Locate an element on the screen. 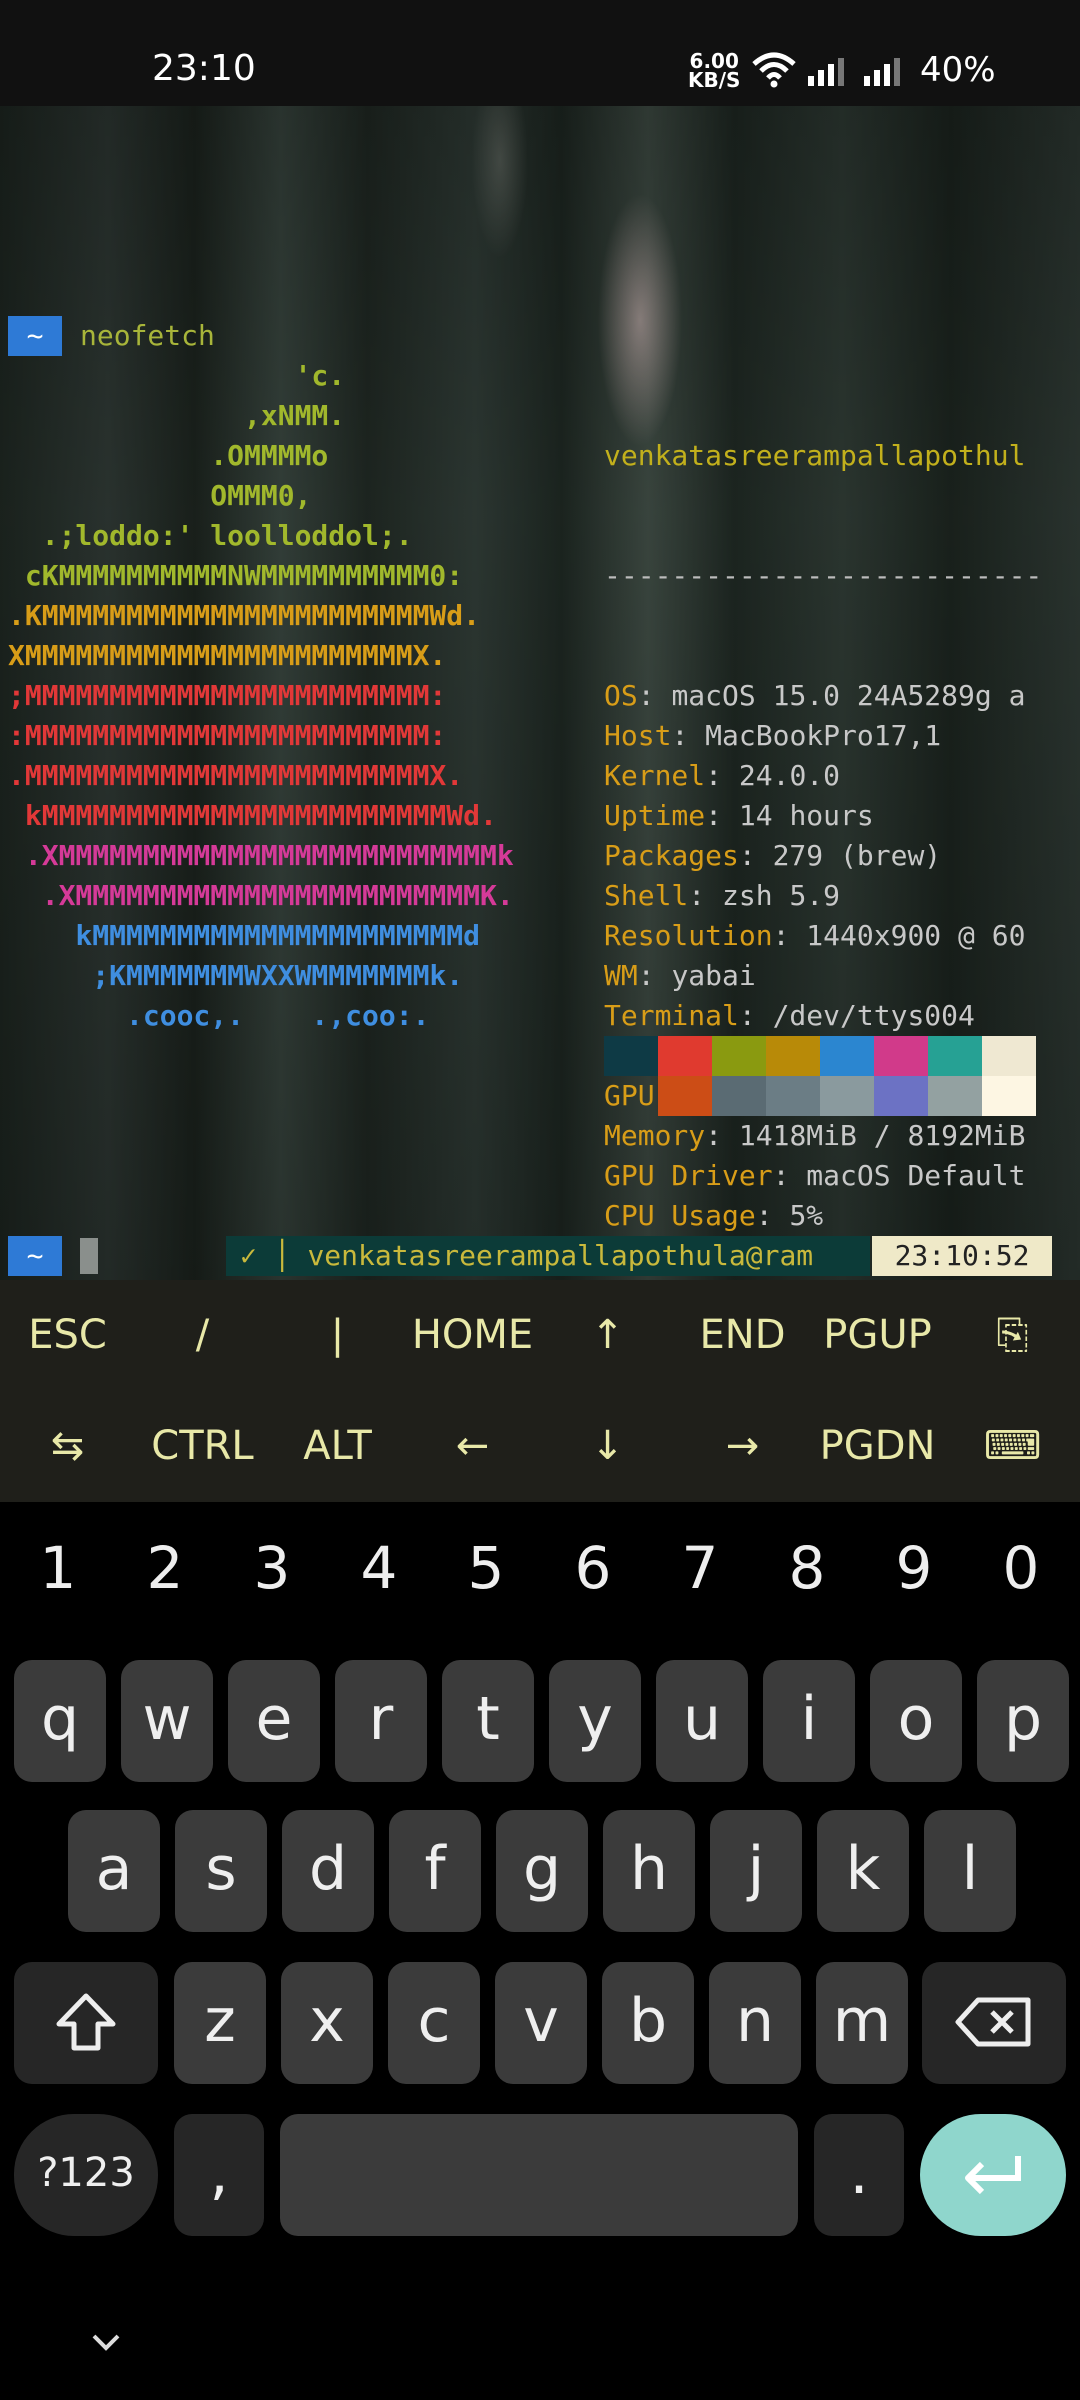  network-speed: 6.00 KB/S is located at coordinates (714, 71).